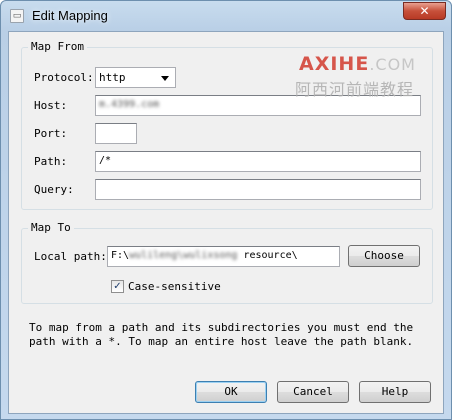  What do you see at coordinates (51, 161) in the screenshot?
I see `path-label: Path:` at bounding box center [51, 161].